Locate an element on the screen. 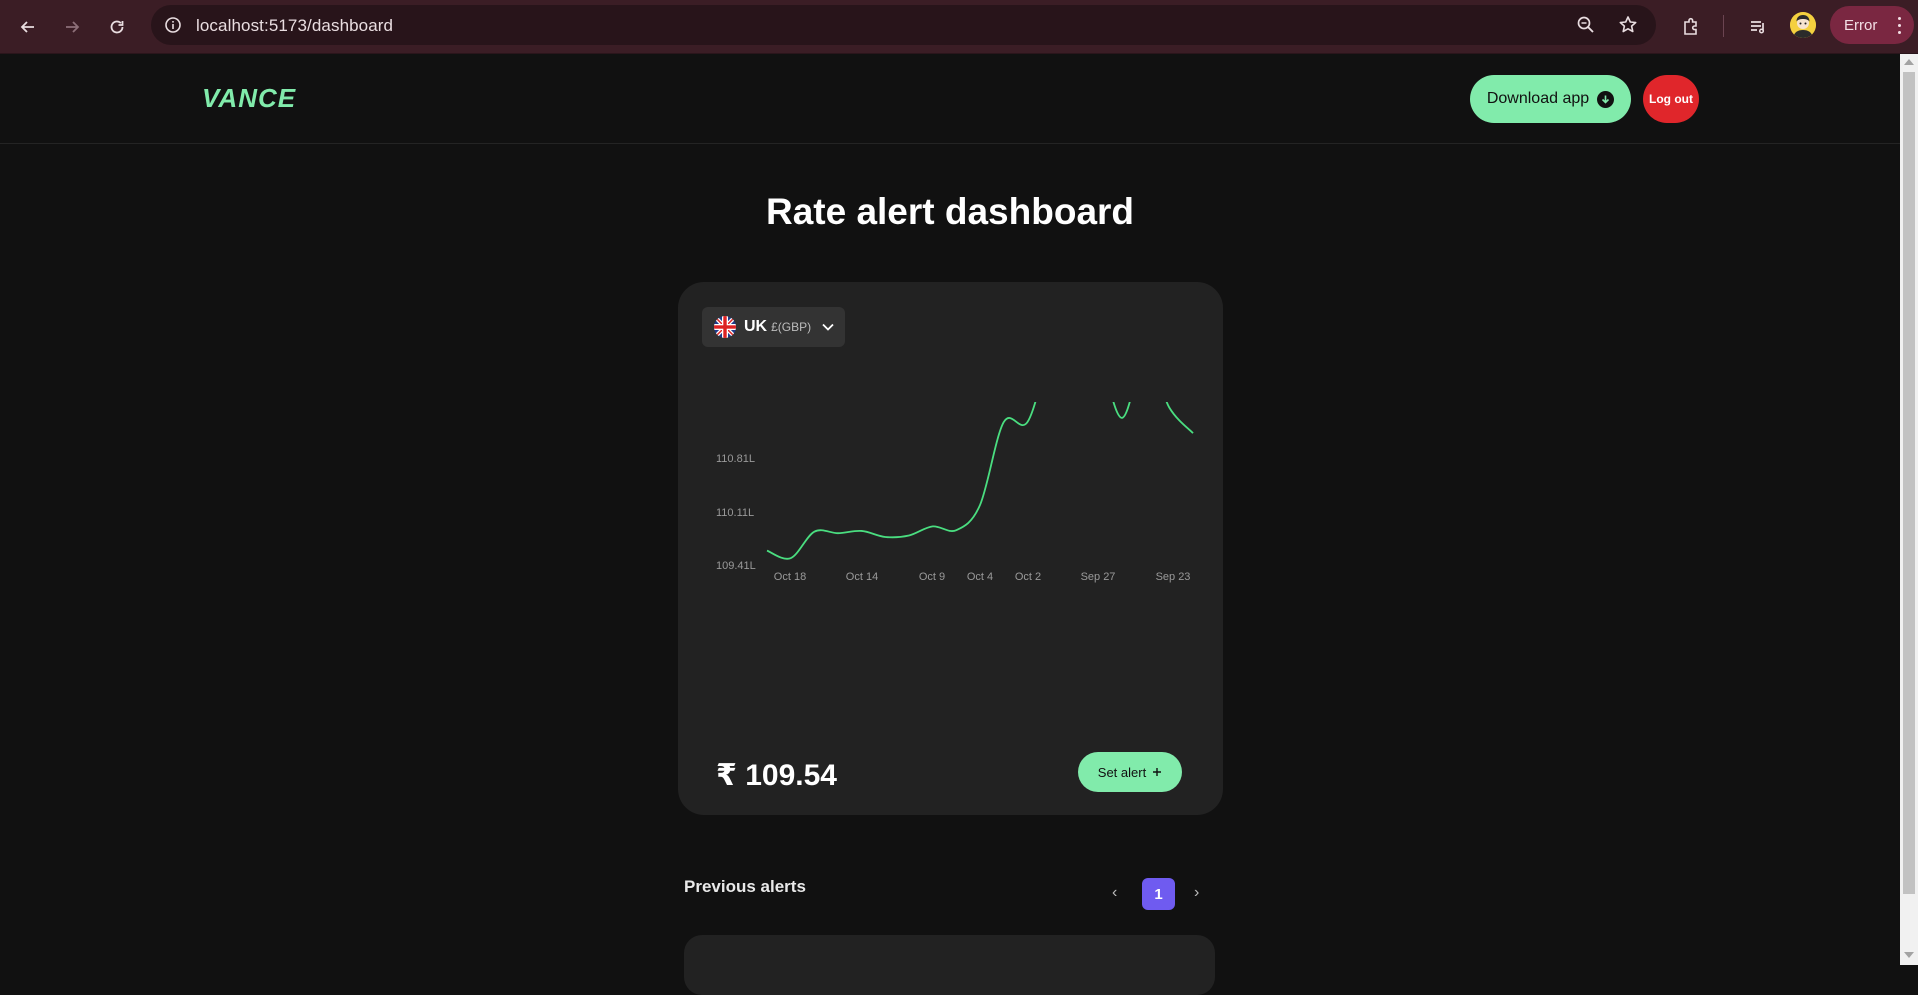 The height and width of the screenshot is (995, 1918). uk-flag-icon is located at coordinates (725, 327).